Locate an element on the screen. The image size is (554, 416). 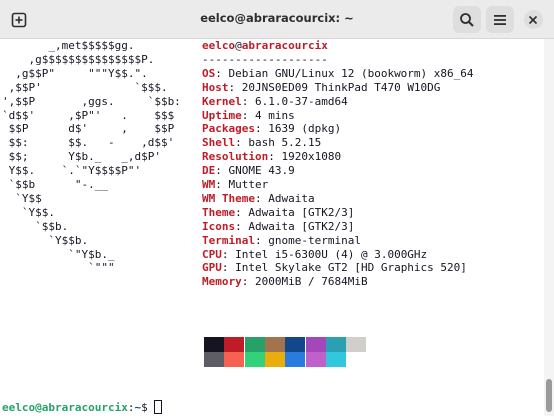
logo-line-text: ,g$$P" """Y$$.". is located at coordinates (75, 73).